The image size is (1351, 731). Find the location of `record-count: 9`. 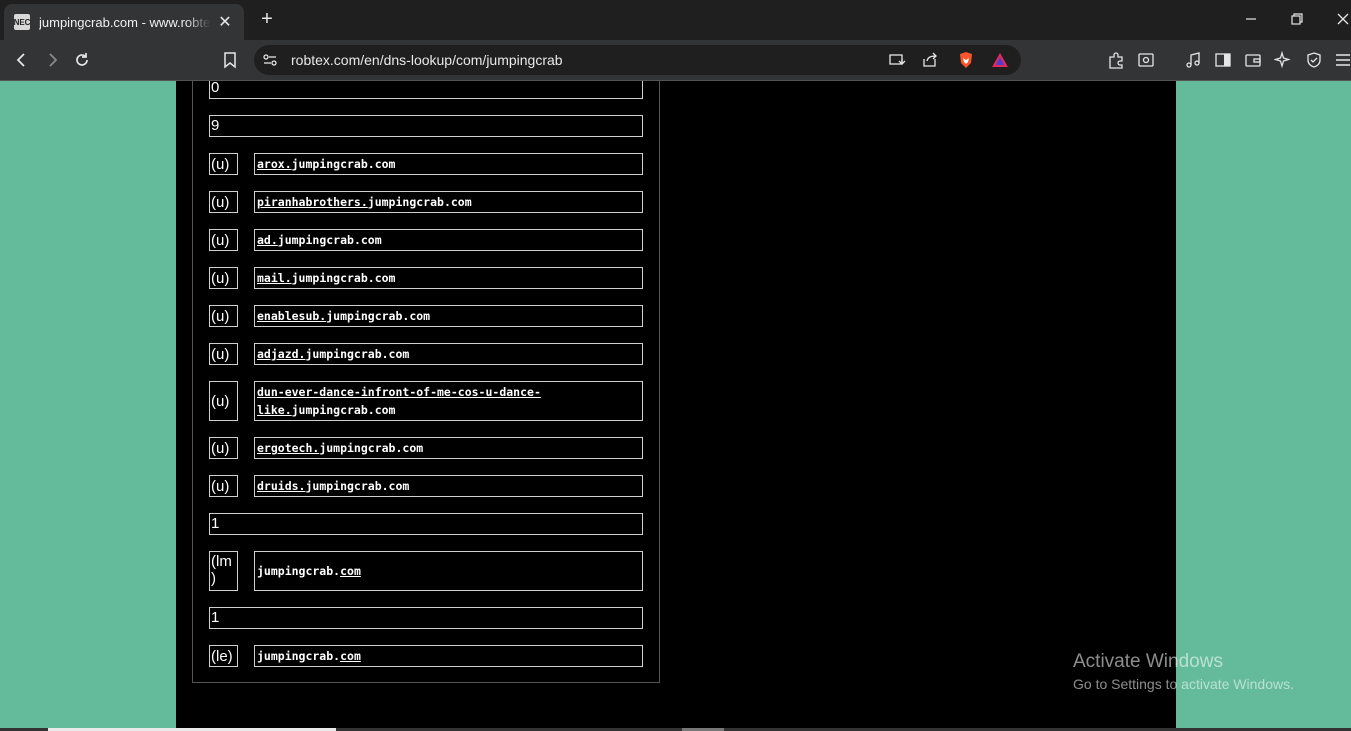

record-count: 9 is located at coordinates (215, 125).